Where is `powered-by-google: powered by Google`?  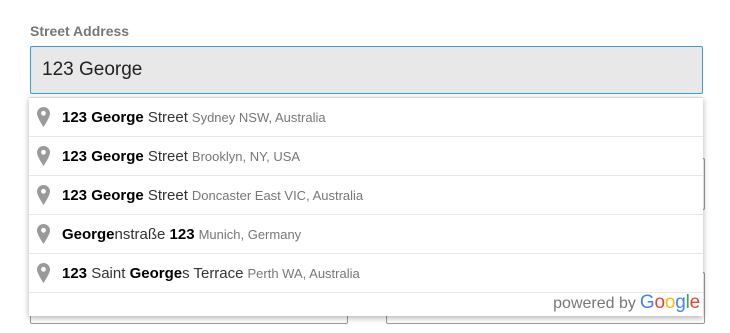
powered-by-google: powered by Google is located at coordinates (626, 303).